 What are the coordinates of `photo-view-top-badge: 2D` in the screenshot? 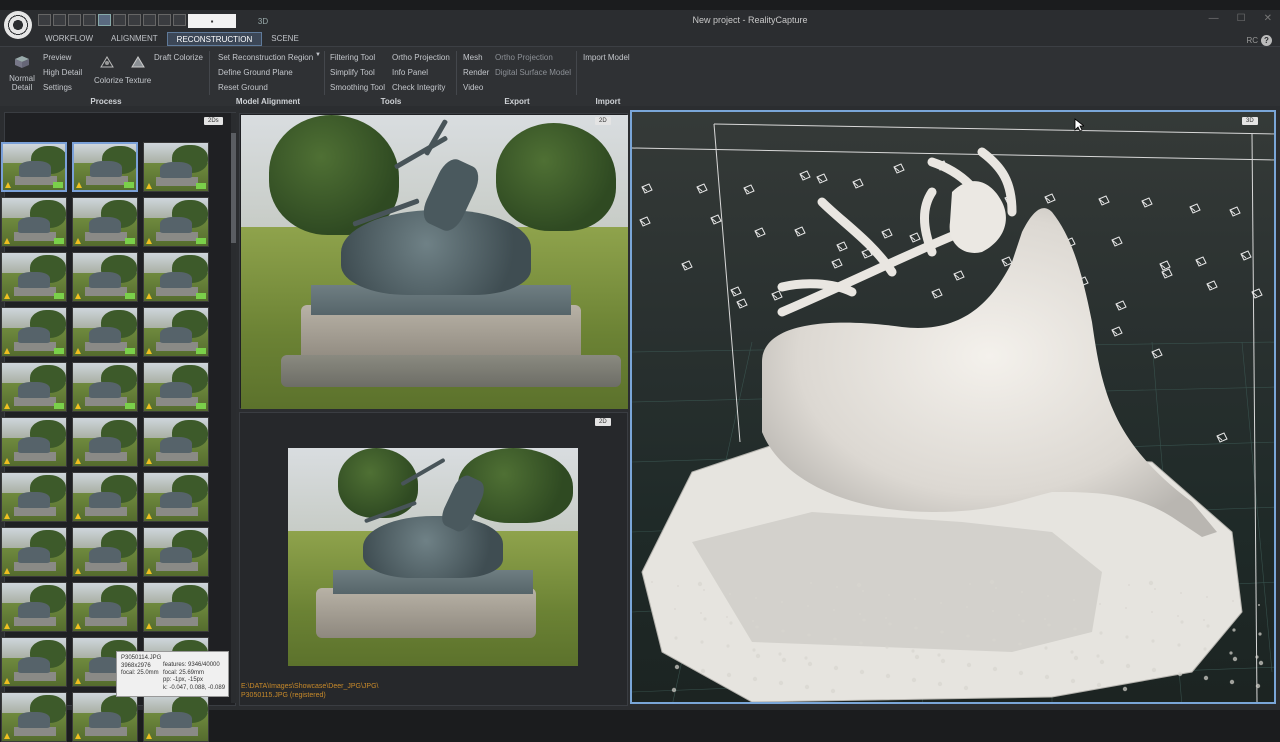 It's located at (603, 121).